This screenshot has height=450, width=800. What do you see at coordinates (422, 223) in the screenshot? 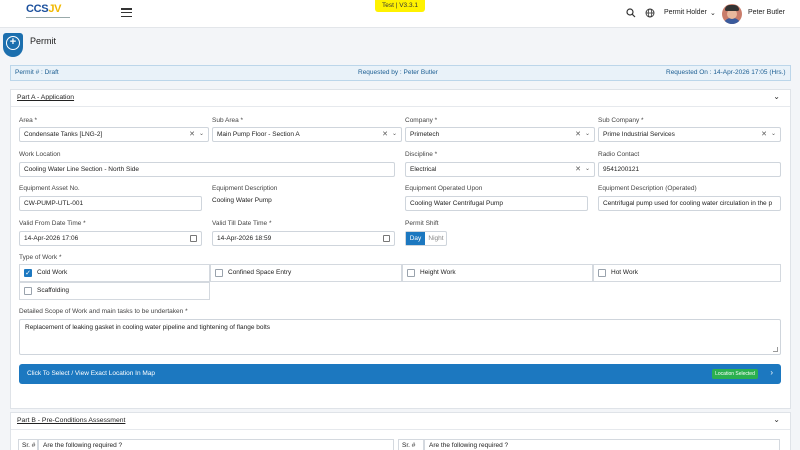
I see `permit-shift-label: Permit Shift` at bounding box center [422, 223].